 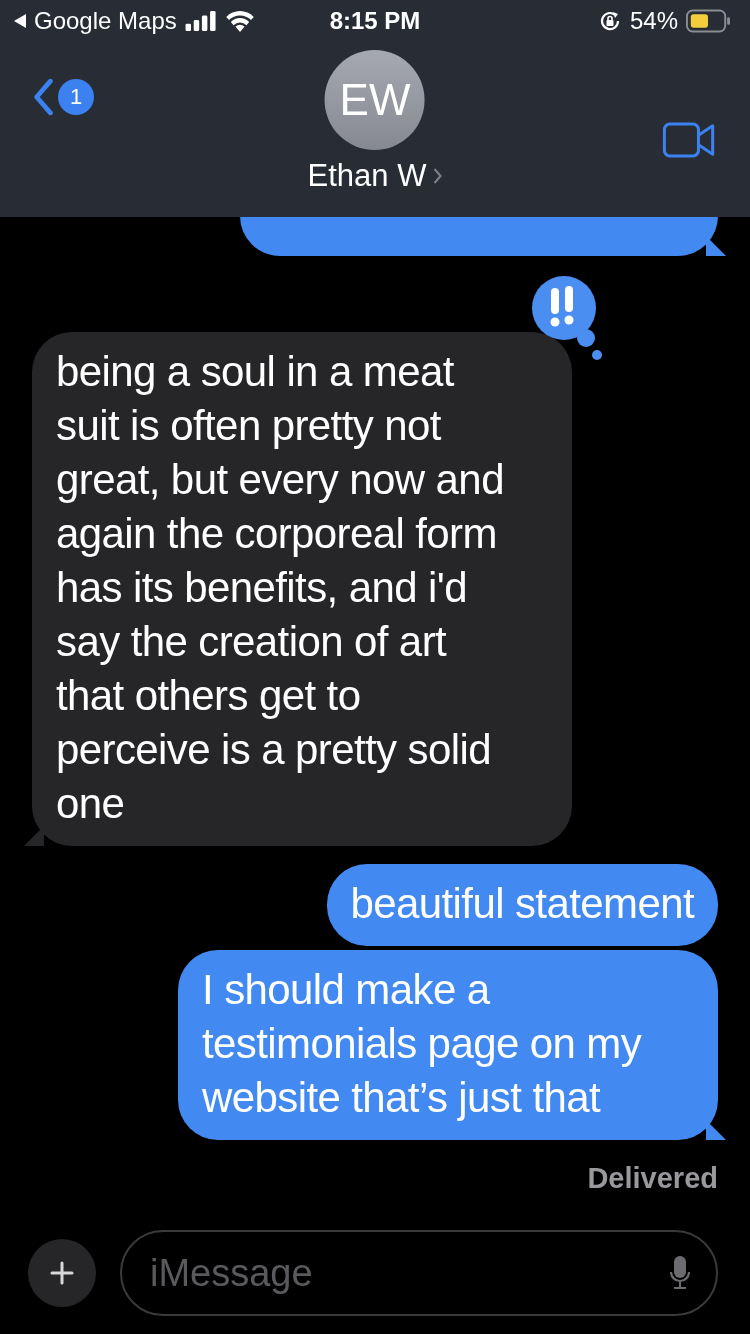 What do you see at coordinates (62, 1273) in the screenshot?
I see `plus-icon` at bounding box center [62, 1273].